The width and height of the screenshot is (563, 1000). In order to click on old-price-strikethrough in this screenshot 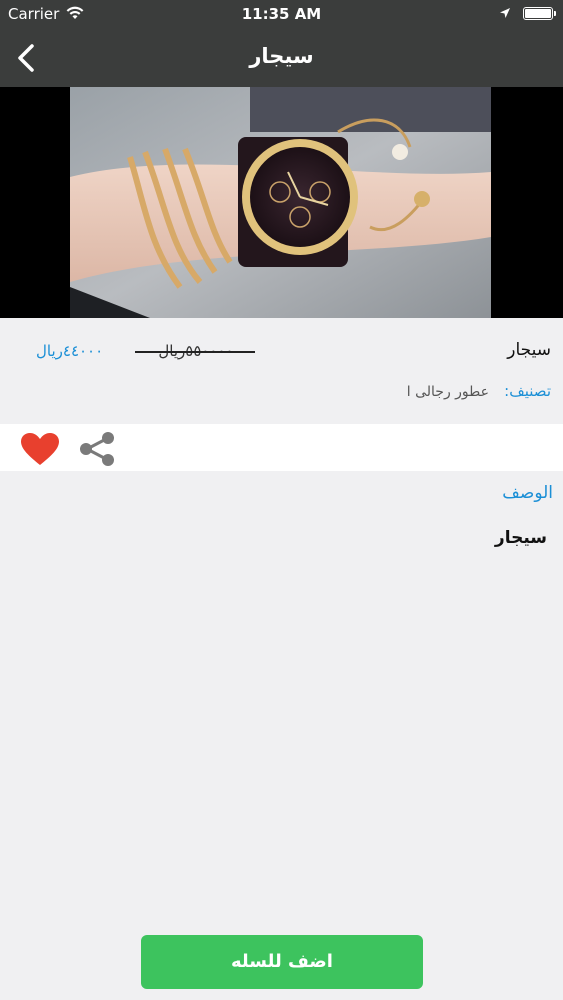, I will do `click(195, 352)`.